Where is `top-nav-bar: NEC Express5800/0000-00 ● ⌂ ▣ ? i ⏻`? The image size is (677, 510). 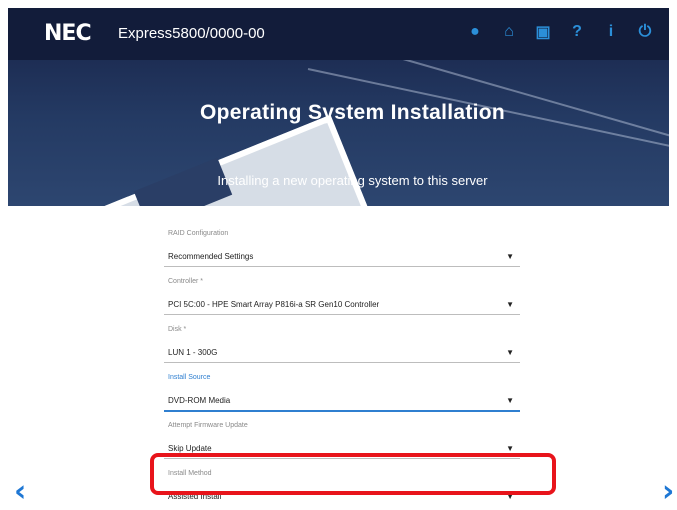
top-nav-bar: NEC Express5800/0000-00 ● ⌂ ▣ ? i ⏻ is located at coordinates (338, 34).